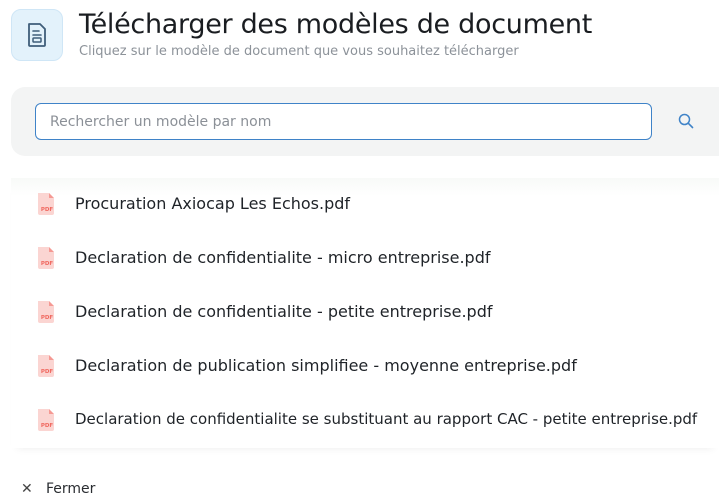 The image size is (719, 502). What do you see at coordinates (335, 24) in the screenshot?
I see `page-title: Télécharger des modèles de document` at bounding box center [335, 24].